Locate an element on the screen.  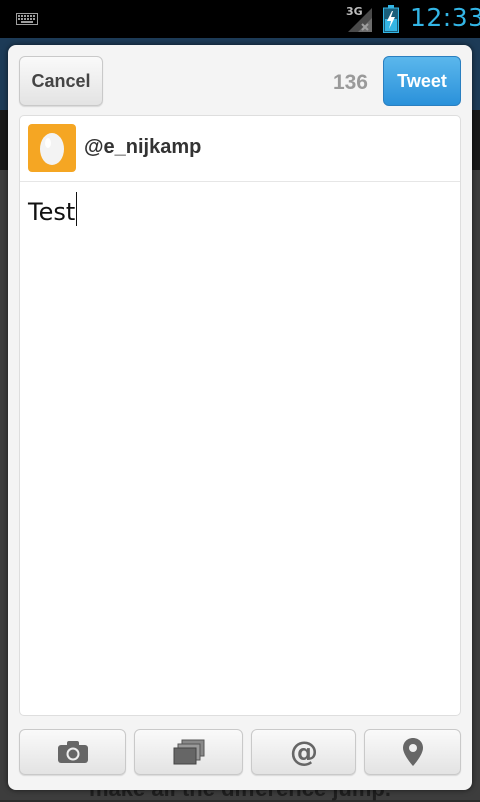
location-button is located at coordinates (412, 752).